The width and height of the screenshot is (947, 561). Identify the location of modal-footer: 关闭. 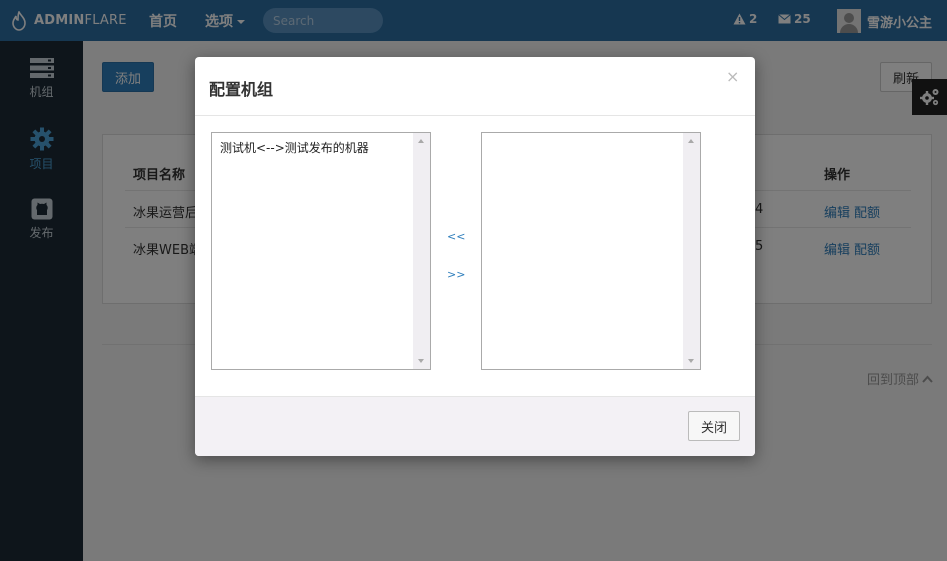
(475, 426).